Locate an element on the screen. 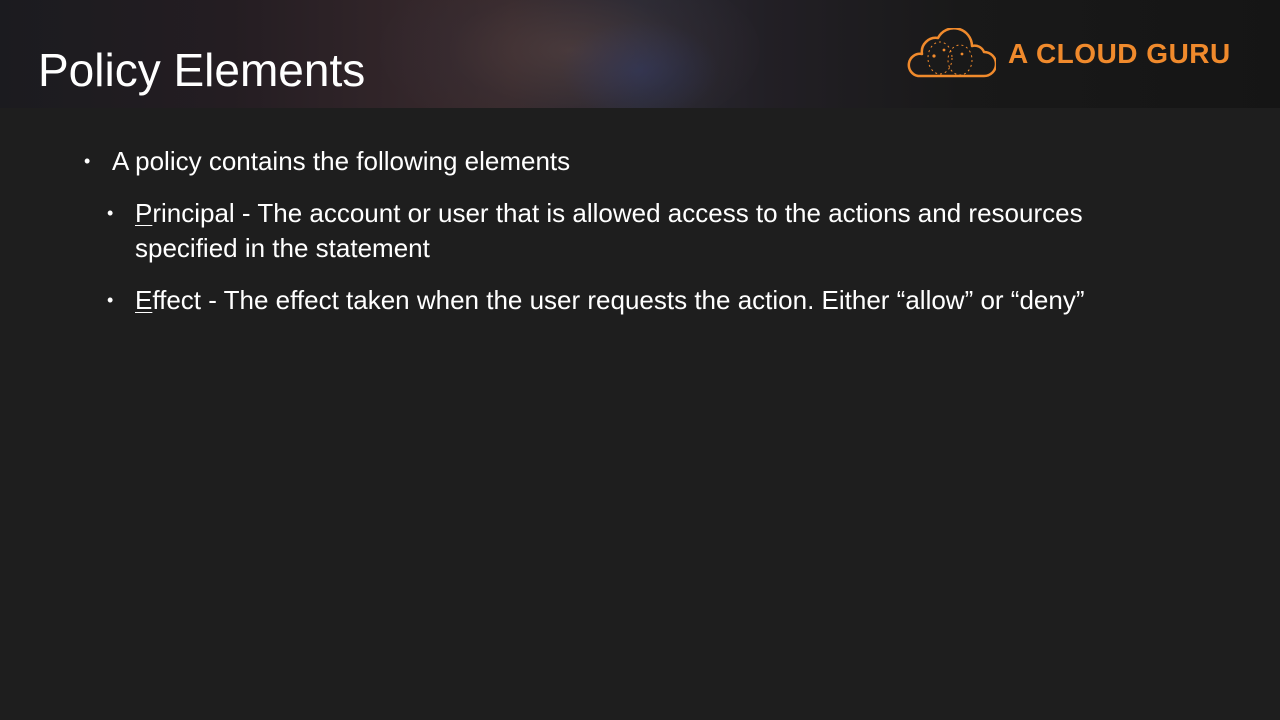  bullet-principal-initial: P is located at coordinates (144, 213).